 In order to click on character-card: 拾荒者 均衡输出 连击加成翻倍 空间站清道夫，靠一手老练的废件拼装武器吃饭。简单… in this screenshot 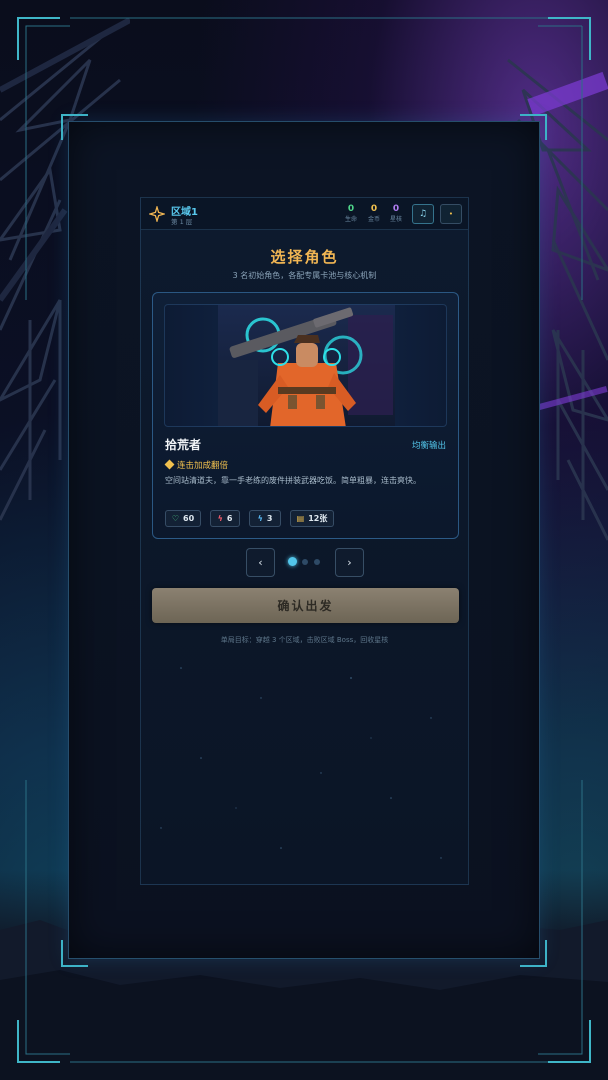, I will do `click(305, 415)`.